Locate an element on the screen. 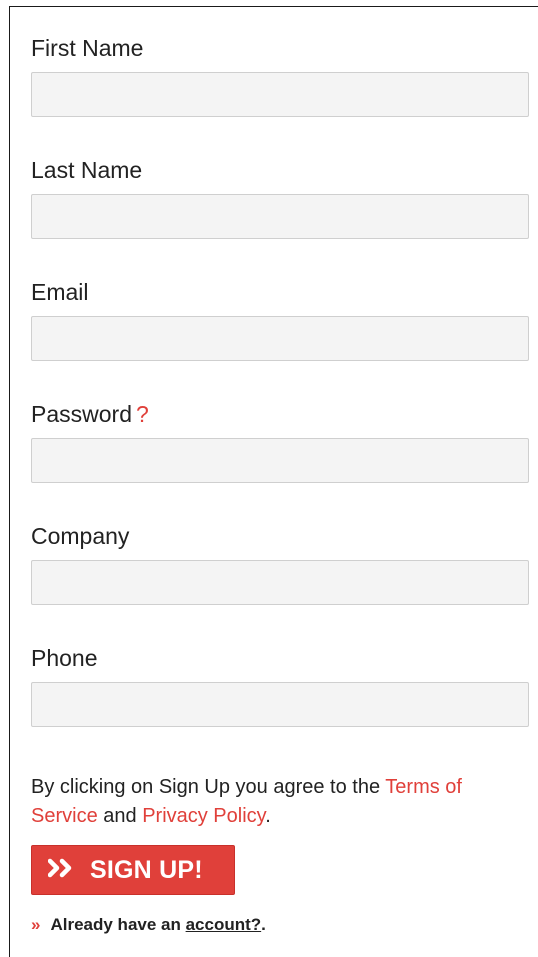 This screenshot has height=957, width=538. password-label-row: Password? is located at coordinates (280, 414).